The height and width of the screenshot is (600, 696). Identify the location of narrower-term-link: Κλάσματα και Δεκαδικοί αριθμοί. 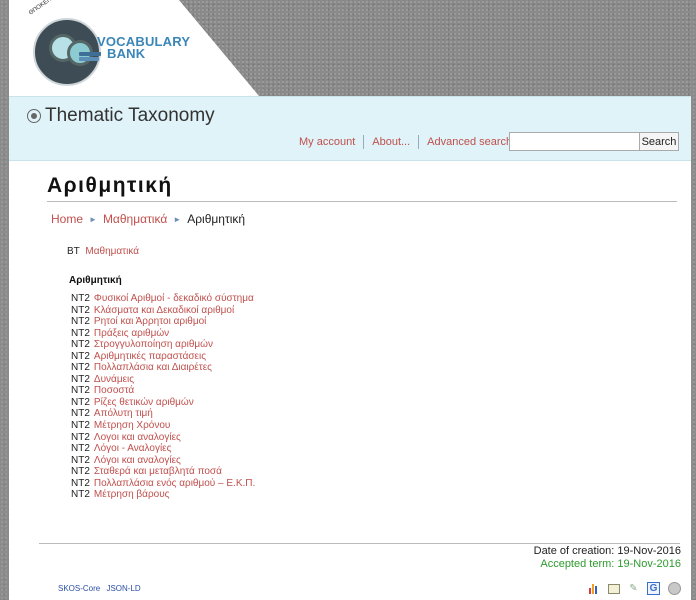
(164, 310).